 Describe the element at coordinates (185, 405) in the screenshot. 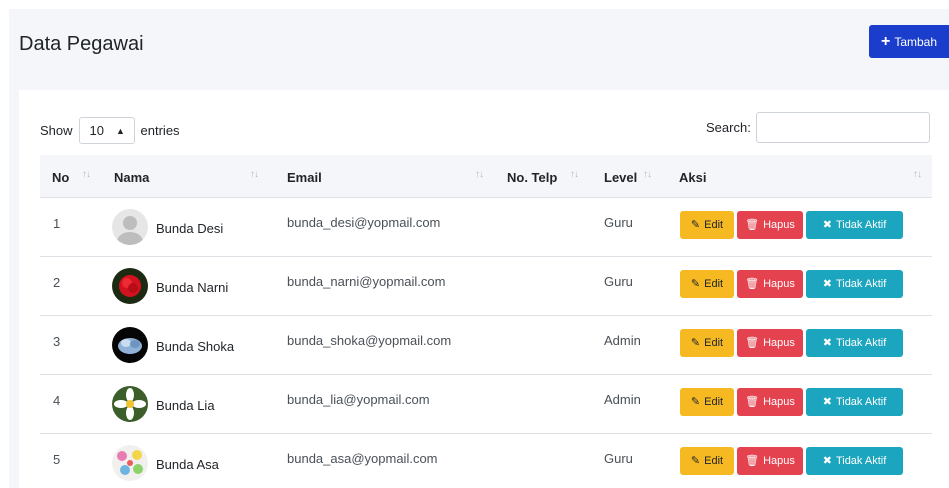

I see `employee-name: Bunda Lia` at that location.